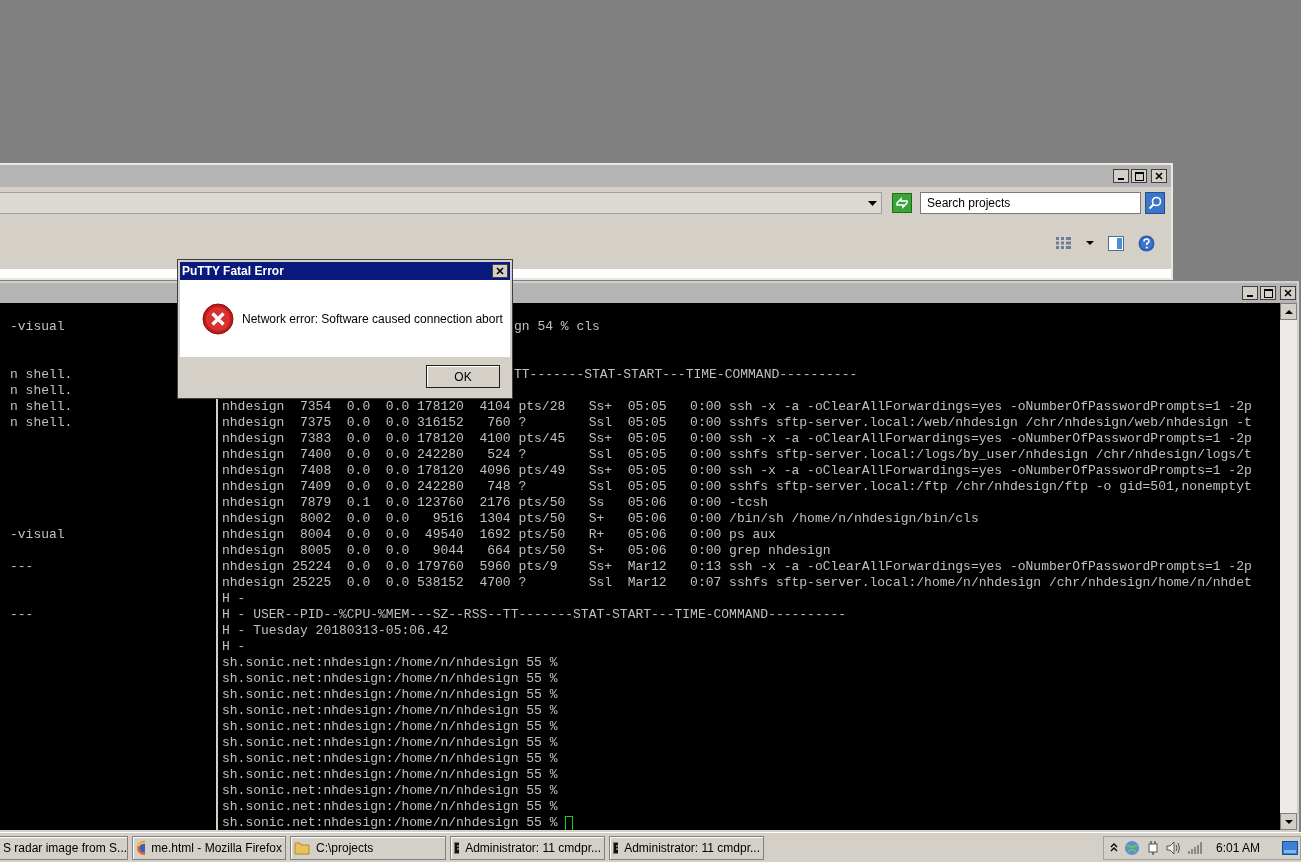  I want to click on terminal-line: gn 54 % cls, so click(557, 327).